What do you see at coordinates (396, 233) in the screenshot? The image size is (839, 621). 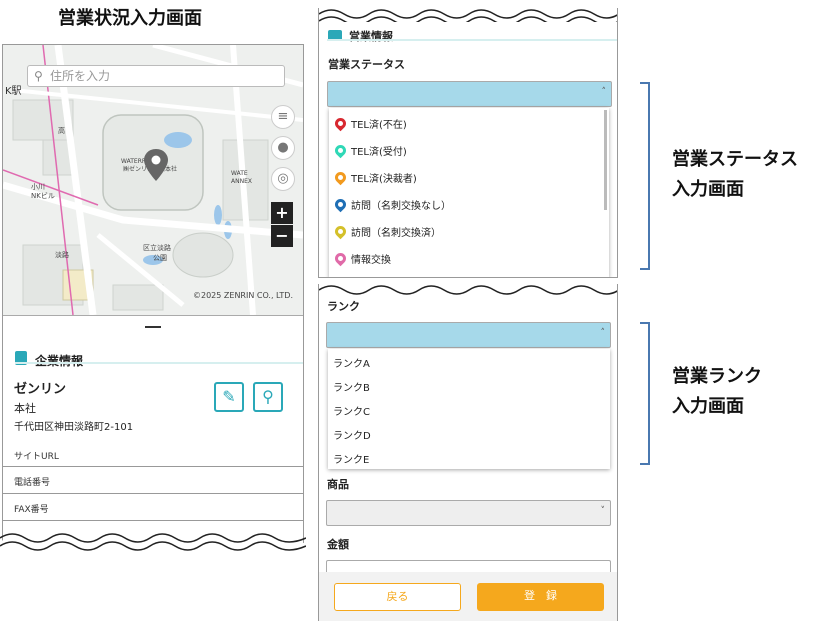 I see `status-option-label: 訪問（名刺交換済）` at bounding box center [396, 233].